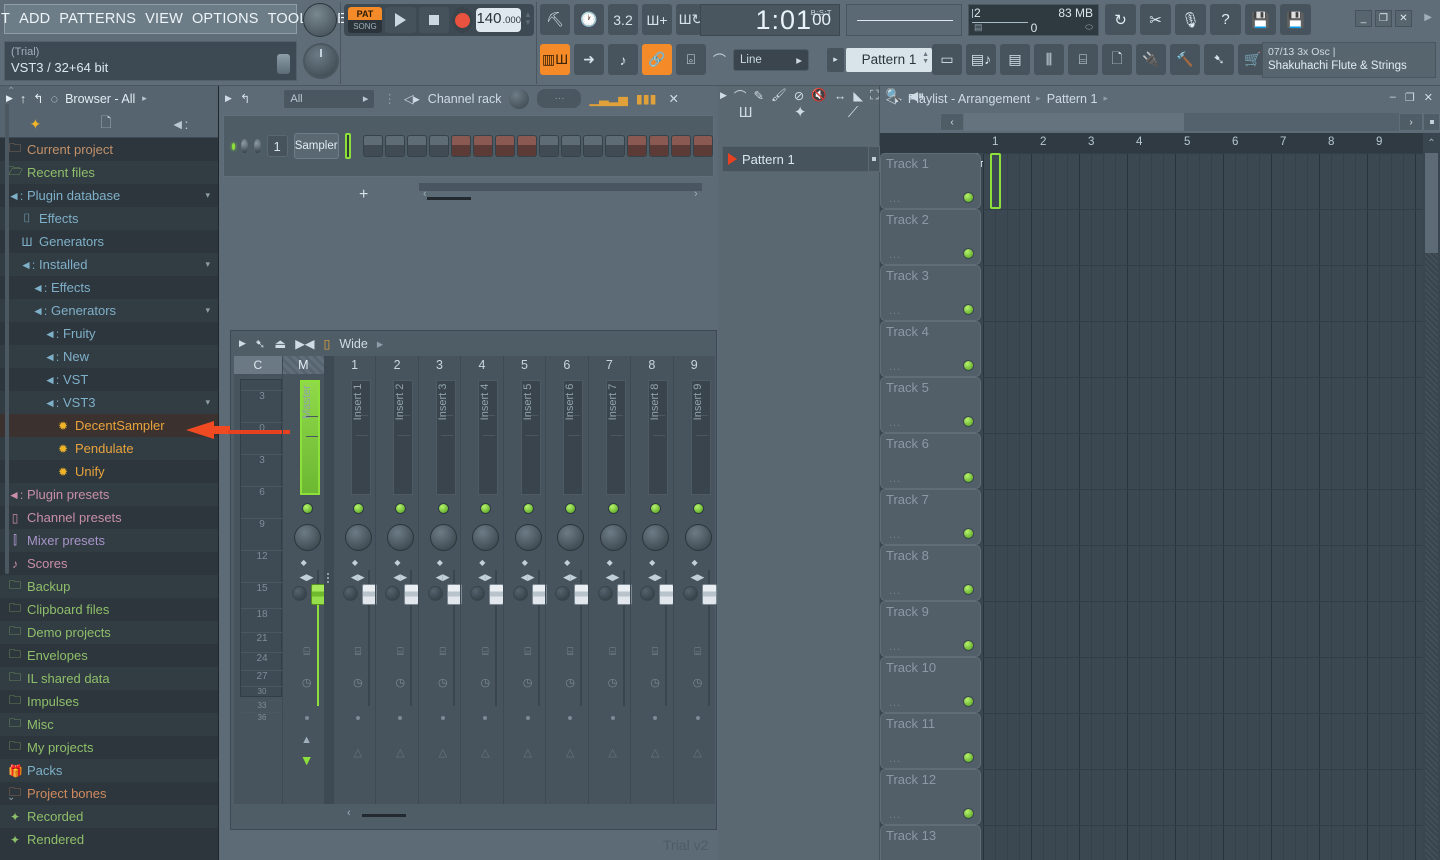  I want to click on scroll-left-icon: ‹, so click(349, 813).